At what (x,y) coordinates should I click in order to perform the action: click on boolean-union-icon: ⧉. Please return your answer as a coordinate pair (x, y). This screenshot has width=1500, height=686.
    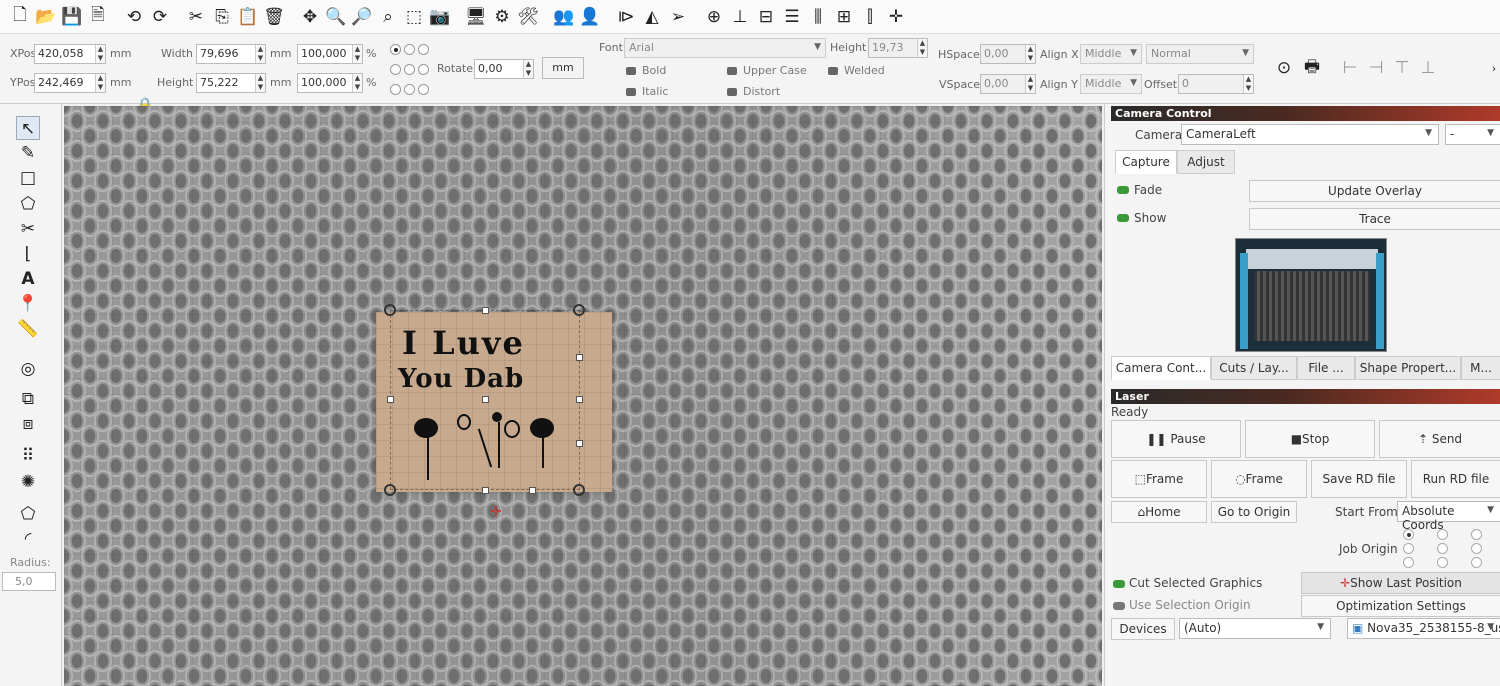
    Looking at the image, I should click on (28, 399).